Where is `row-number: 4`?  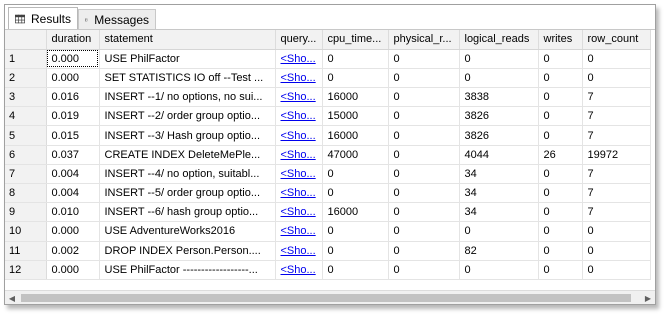 row-number: 4 is located at coordinates (26, 116).